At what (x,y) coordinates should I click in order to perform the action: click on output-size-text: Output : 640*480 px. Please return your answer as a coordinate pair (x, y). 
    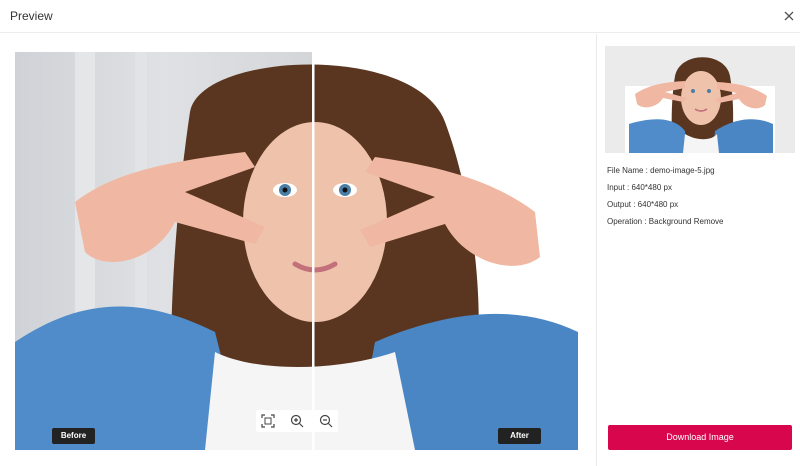
    Looking at the image, I should click on (643, 204).